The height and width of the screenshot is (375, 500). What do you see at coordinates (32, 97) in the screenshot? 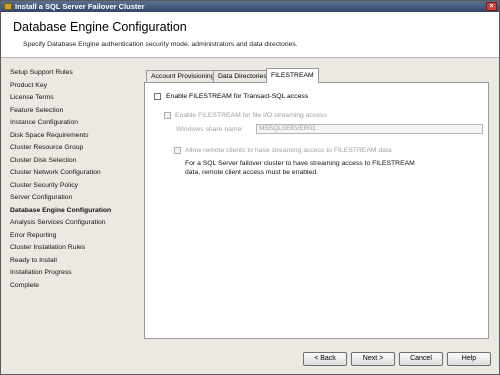
I see `step-item: License Terms` at bounding box center [32, 97].